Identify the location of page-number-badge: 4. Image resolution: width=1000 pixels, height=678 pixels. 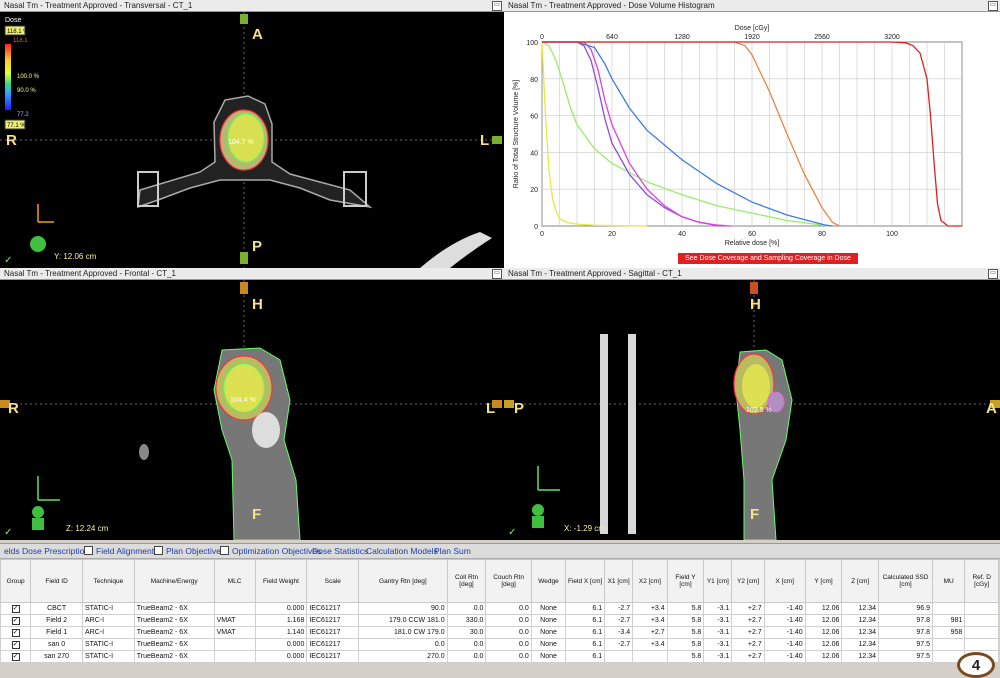
(976, 665).